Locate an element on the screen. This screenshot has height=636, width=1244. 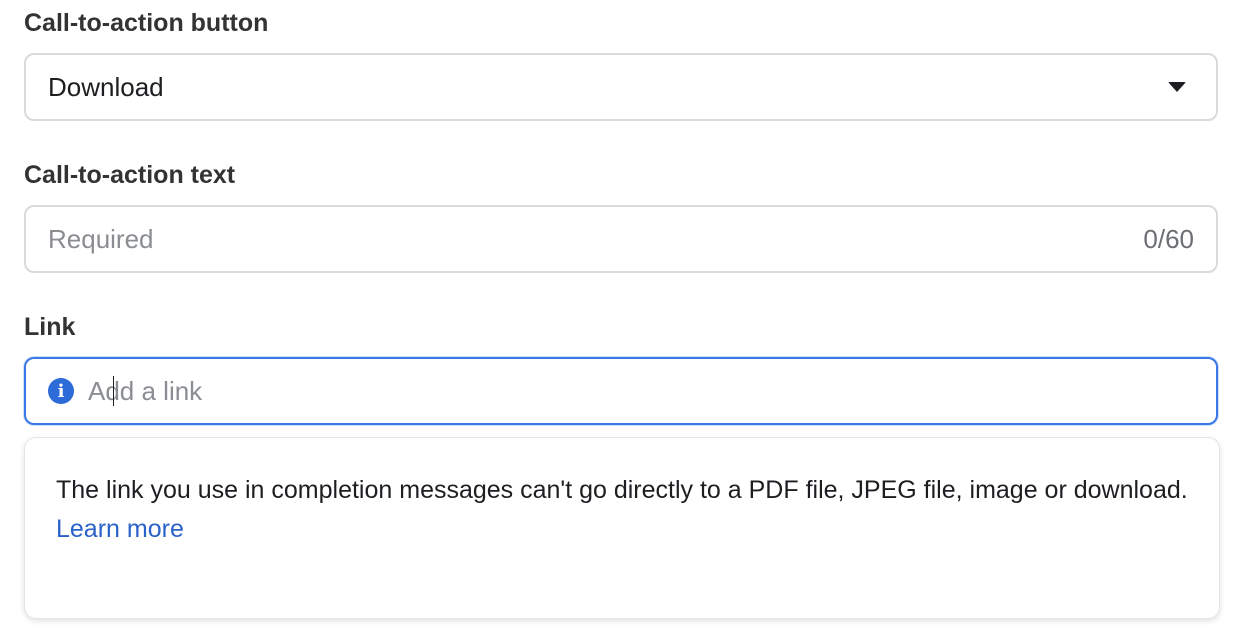
character-counter: 0/60 is located at coordinates (1168, 238).